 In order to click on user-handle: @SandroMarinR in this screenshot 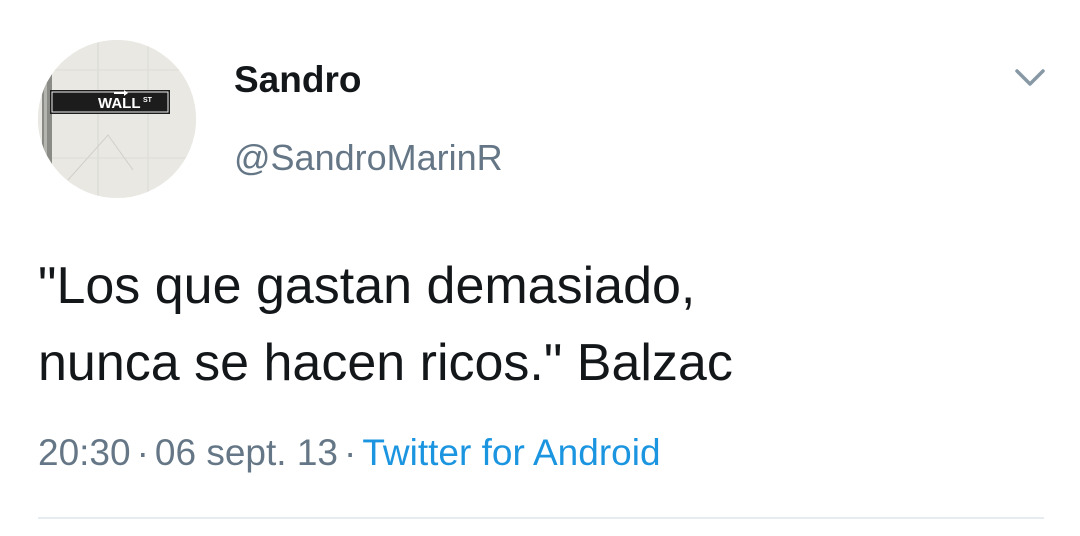, I will do `click(368, 158)`.